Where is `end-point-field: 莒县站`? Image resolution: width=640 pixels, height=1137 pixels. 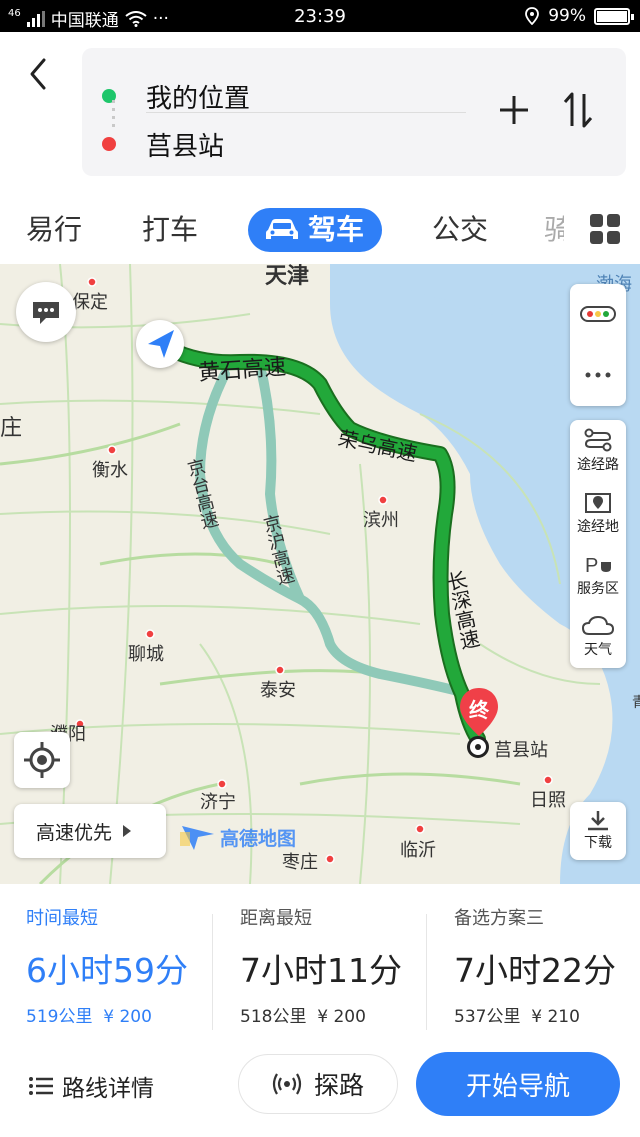 end-point-field: 莒县站 is located at coordinates (163, 144).